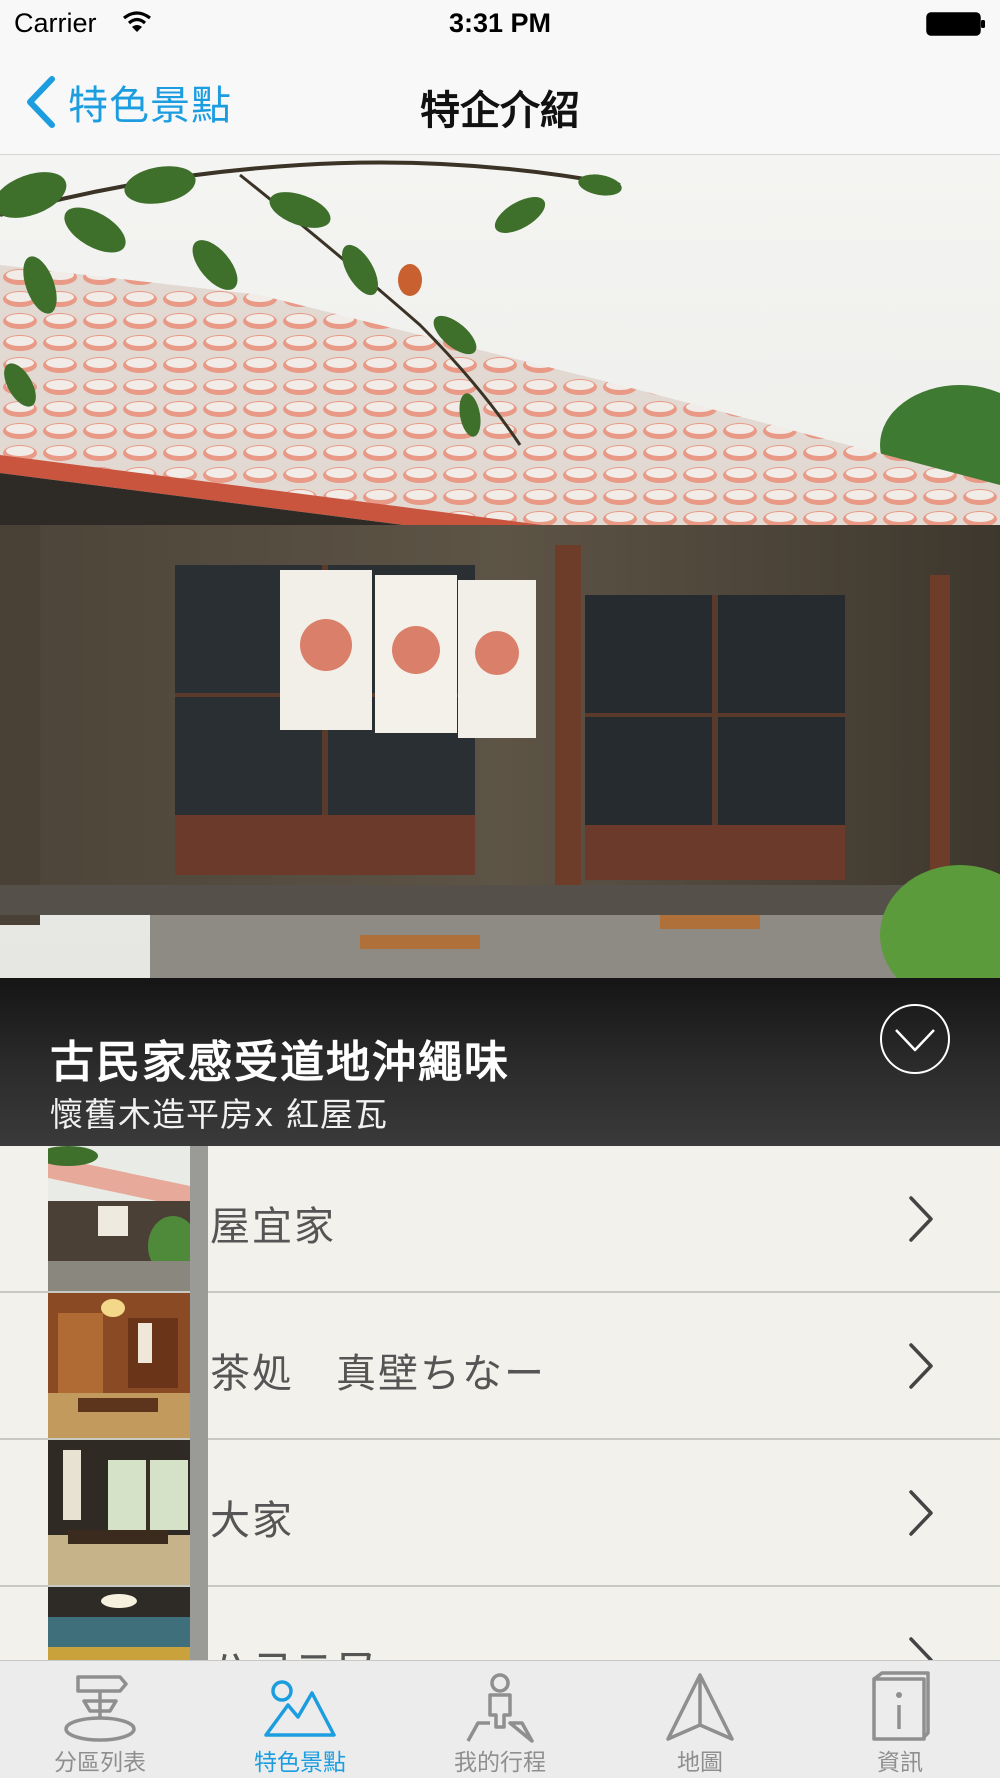 The image size is (1000, 1778). Describe the element at coordinates (378, 1374) in the screenshot. I see `list-item-label: 茶処 真壁ちなー` at that location.